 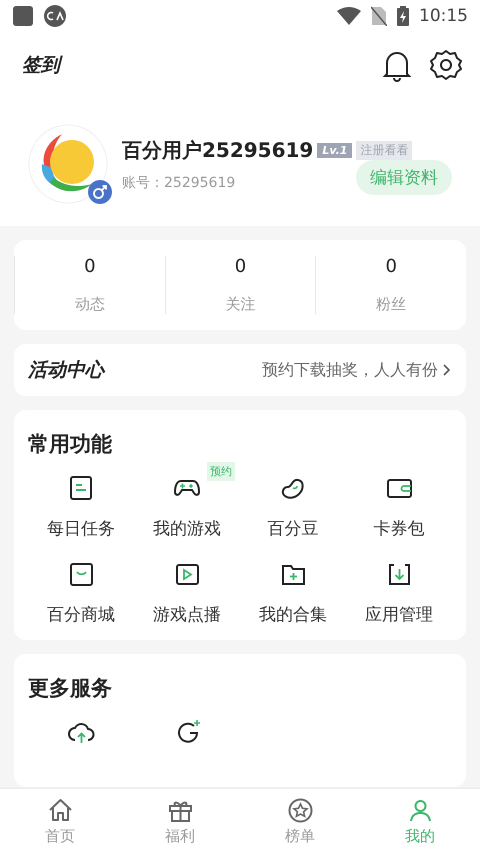 I want to click on wifi-icon, so click(x=349, y=16).